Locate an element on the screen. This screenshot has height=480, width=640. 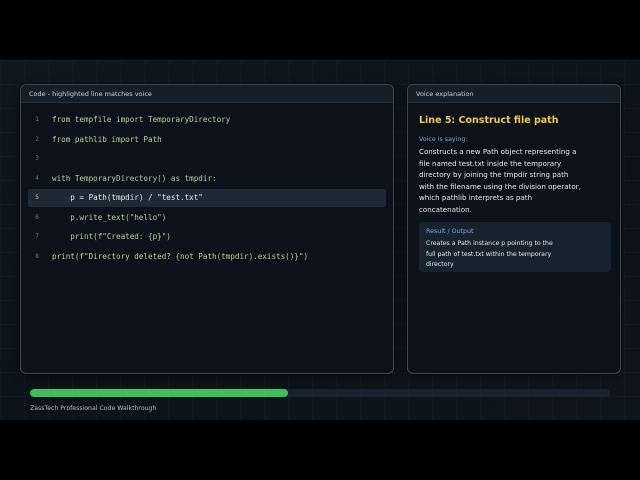
line-number: 5 is located at coordinates (37, 197).